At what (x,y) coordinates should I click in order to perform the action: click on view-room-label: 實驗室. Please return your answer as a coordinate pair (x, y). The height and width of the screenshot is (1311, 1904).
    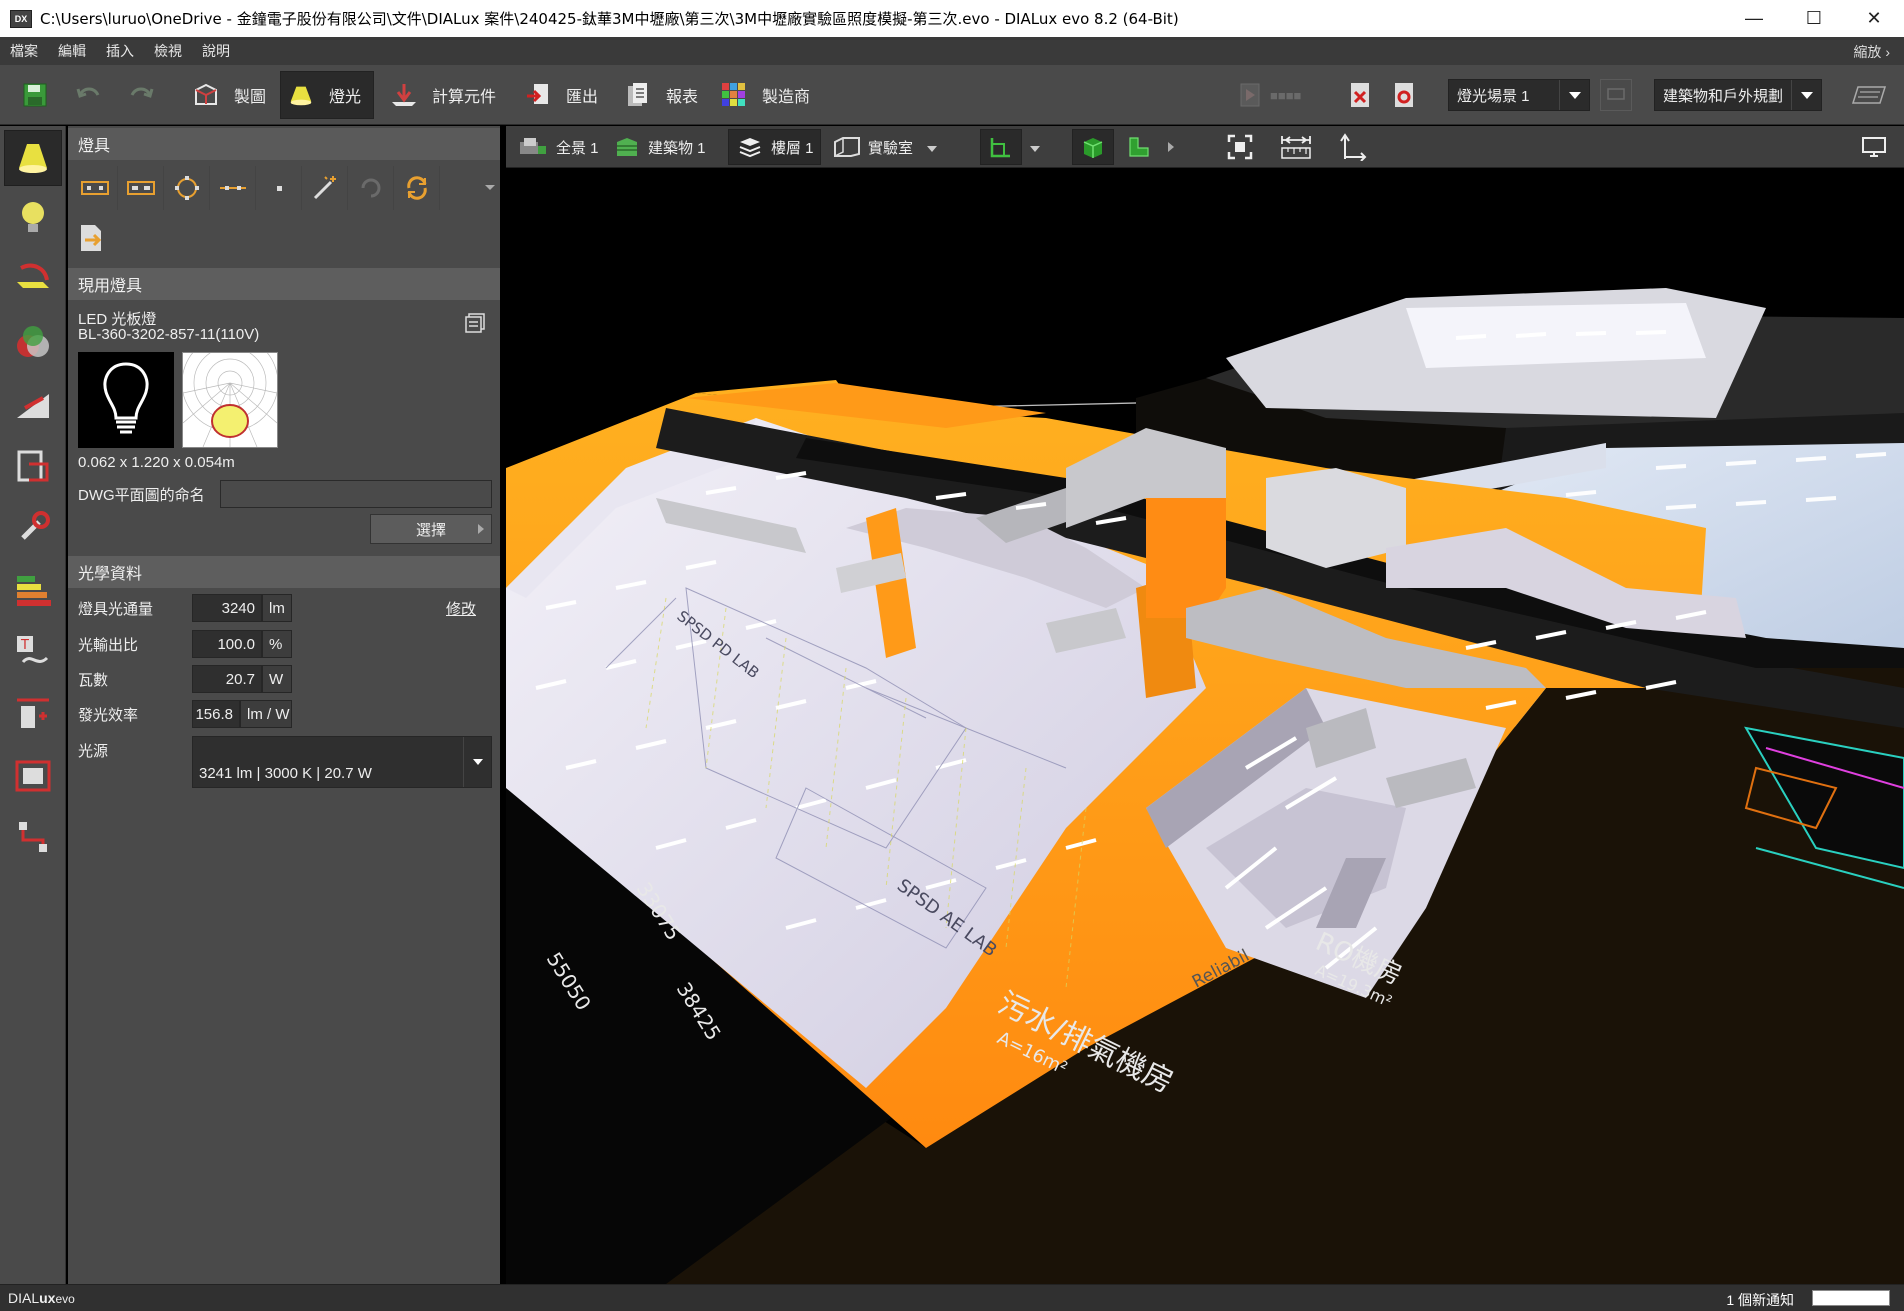
    Looking at the image, I should click on (891, 148).